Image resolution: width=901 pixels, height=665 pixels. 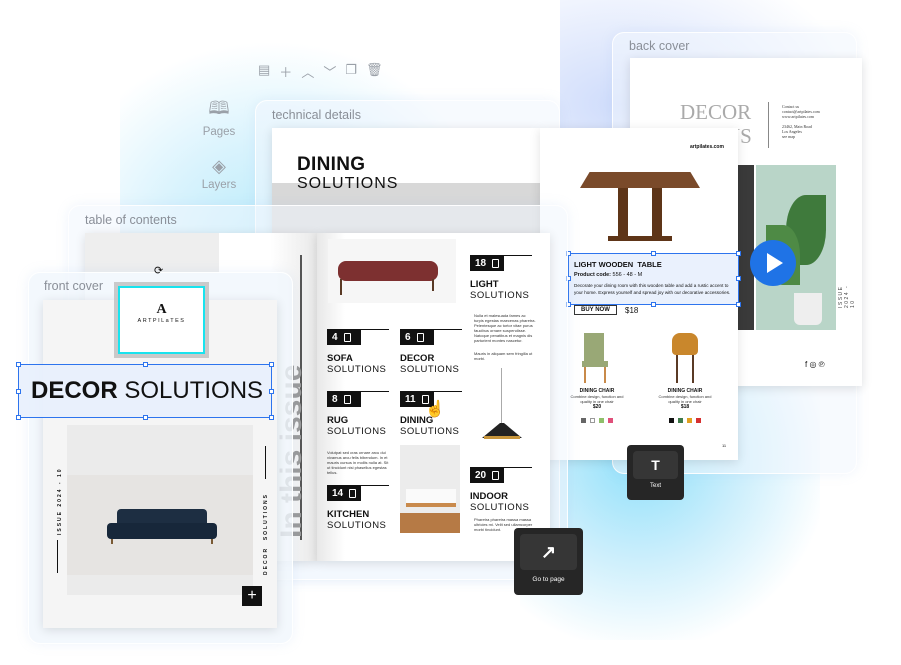 I want to click on panel-label: back cover, so click(x=659, y=46).